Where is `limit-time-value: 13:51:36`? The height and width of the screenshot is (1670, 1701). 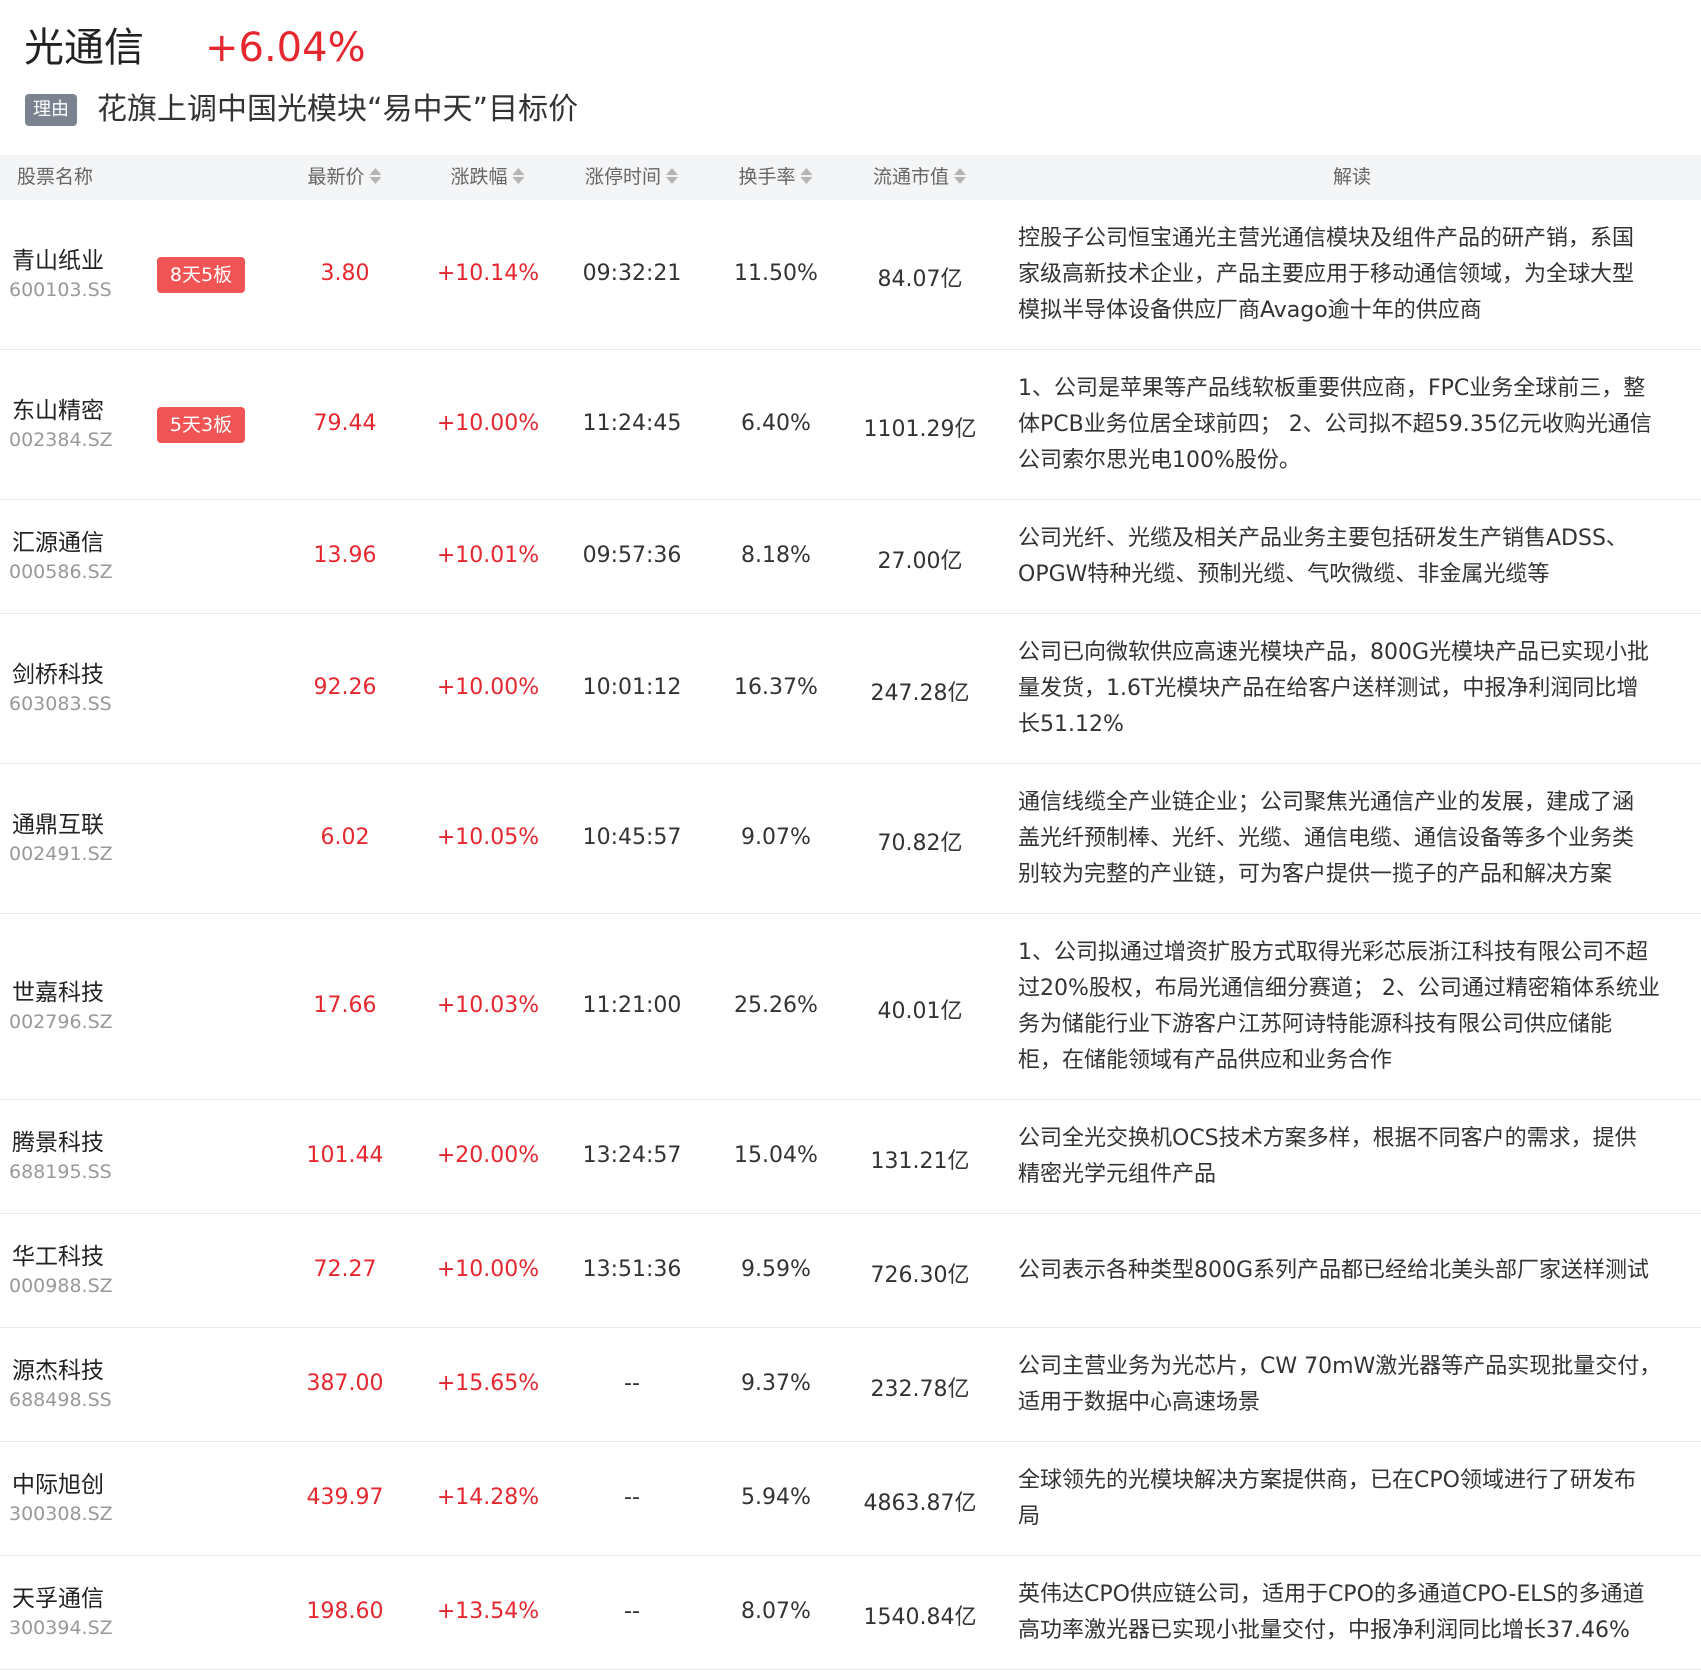 limit-time-value: 13:51:36 is located at coordinates (632, 1269).